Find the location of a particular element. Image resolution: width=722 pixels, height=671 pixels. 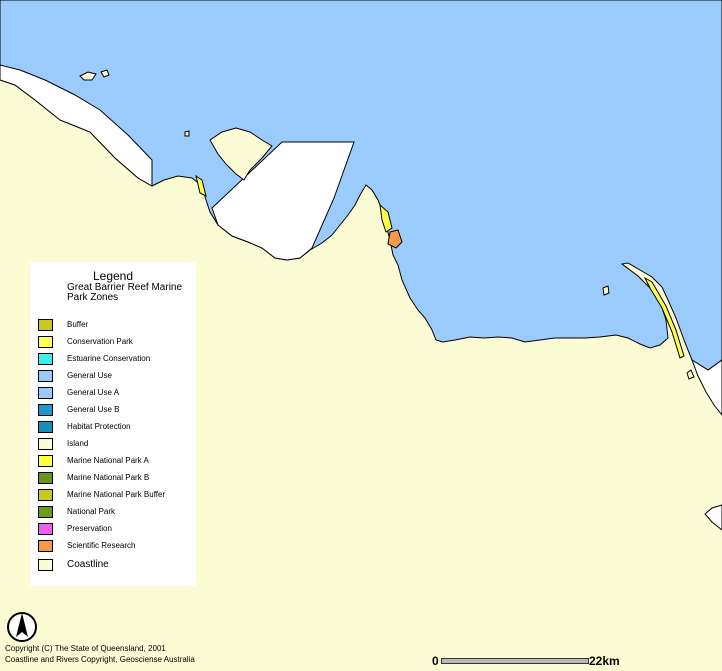

legend-item: Marine National Park Buffer is located at coordinates (116, 496).